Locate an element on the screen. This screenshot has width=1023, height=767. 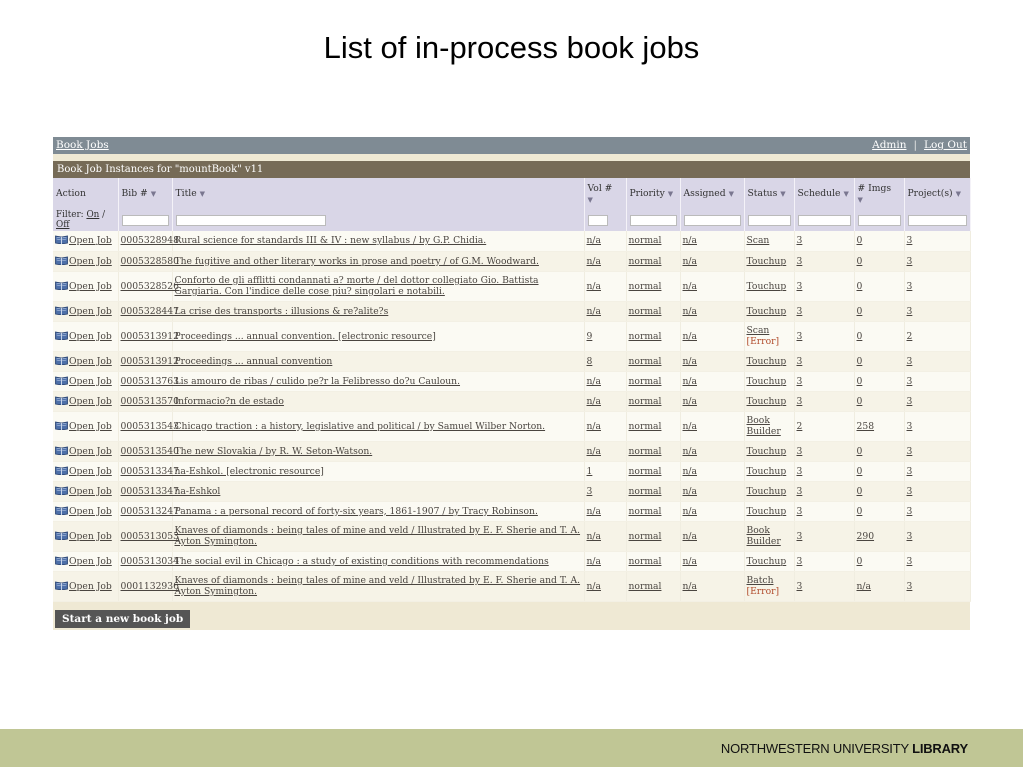
bib-link: 0005313540 is located at coordinates (150, 451).